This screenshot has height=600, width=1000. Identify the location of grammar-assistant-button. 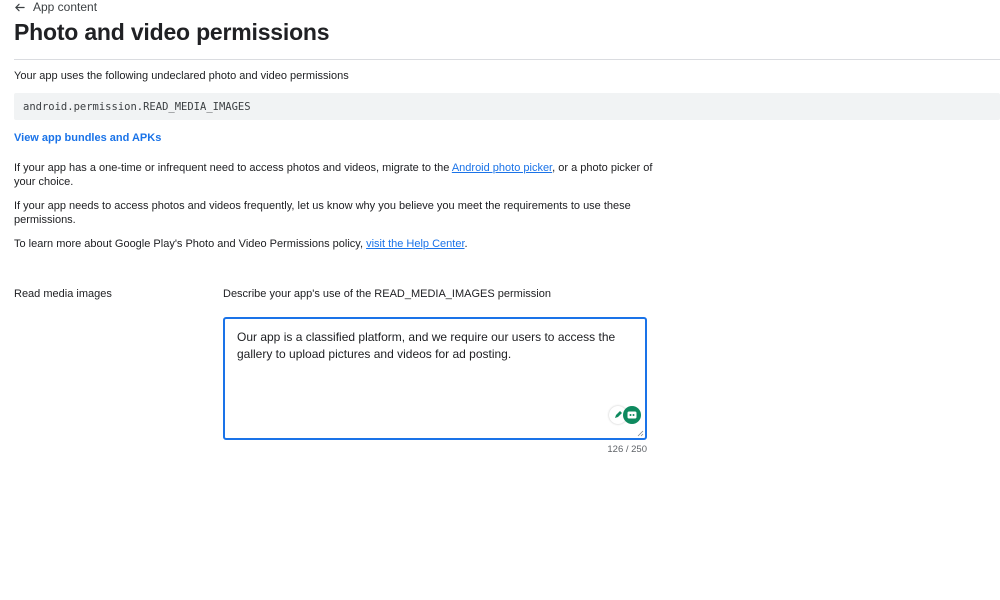
(632, 415).